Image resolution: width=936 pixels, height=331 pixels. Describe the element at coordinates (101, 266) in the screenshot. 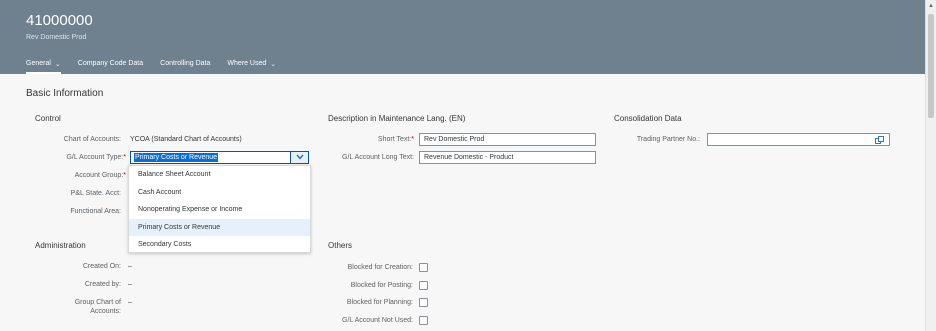

I see `created-on-label: Created On:` at that location.